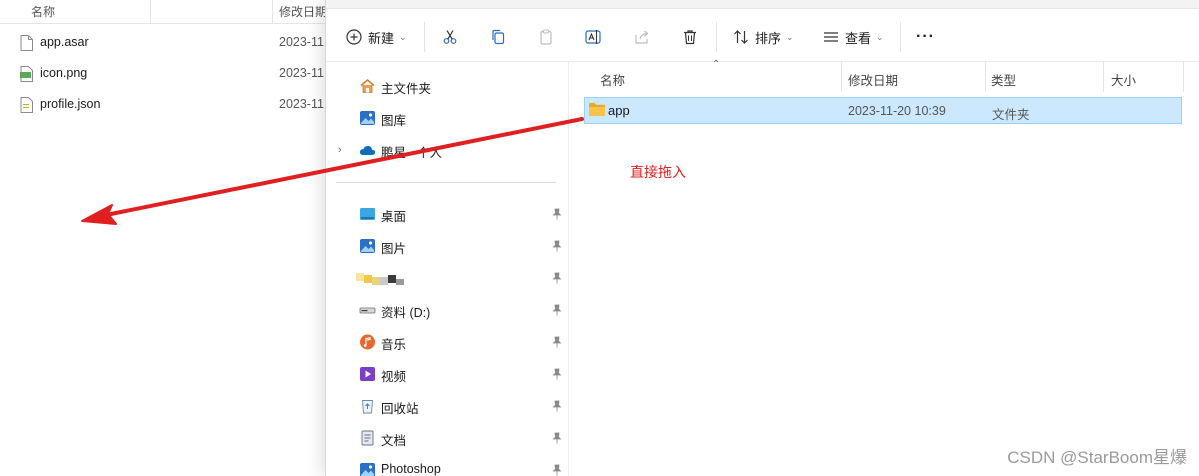 The width and height of the screenshot is (1199, 476). Describe the element at coordinates (394, 217) in the screenshot. I see `nav-item-label: 桌面` at that location.